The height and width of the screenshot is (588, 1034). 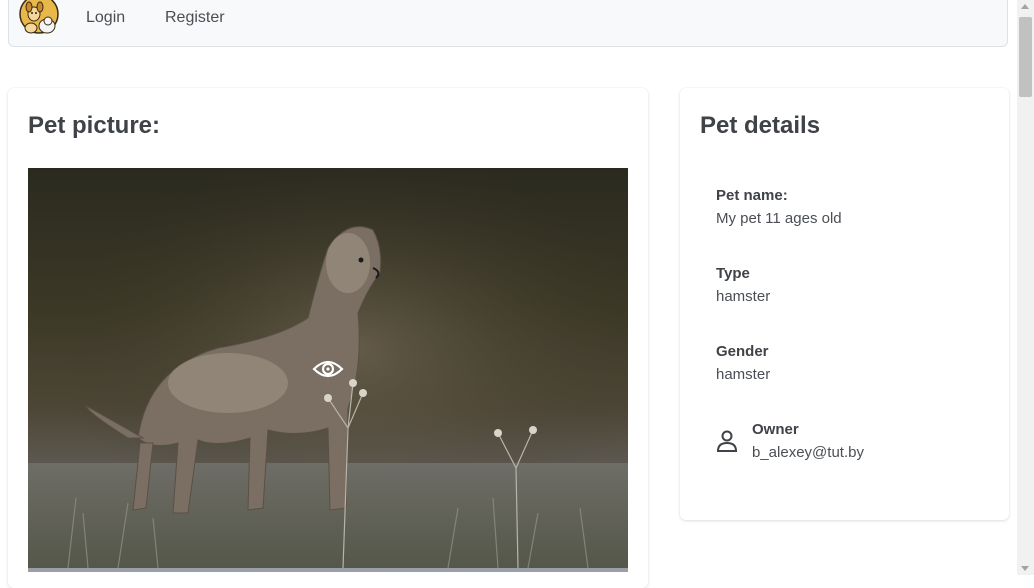 What do you see at coordinates (779, 207) in the screenshot?
I see `pet-name-field: Pet name: My pet 11 ages old` at bounding box center [779, 207].